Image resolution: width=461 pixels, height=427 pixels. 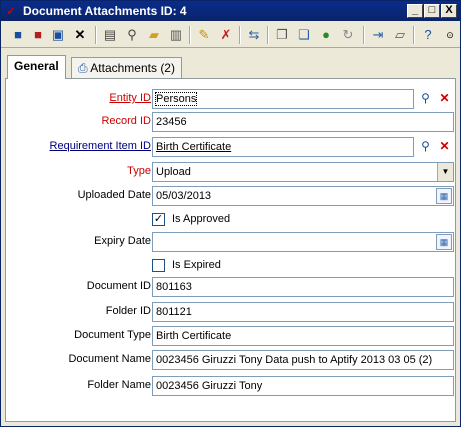 What do you see at coordinates (230, 11) in the screenshot?
I see `title-bar: ✓ Document Attachments ID: 4 _ □ X` at bounding box center [230, 11].